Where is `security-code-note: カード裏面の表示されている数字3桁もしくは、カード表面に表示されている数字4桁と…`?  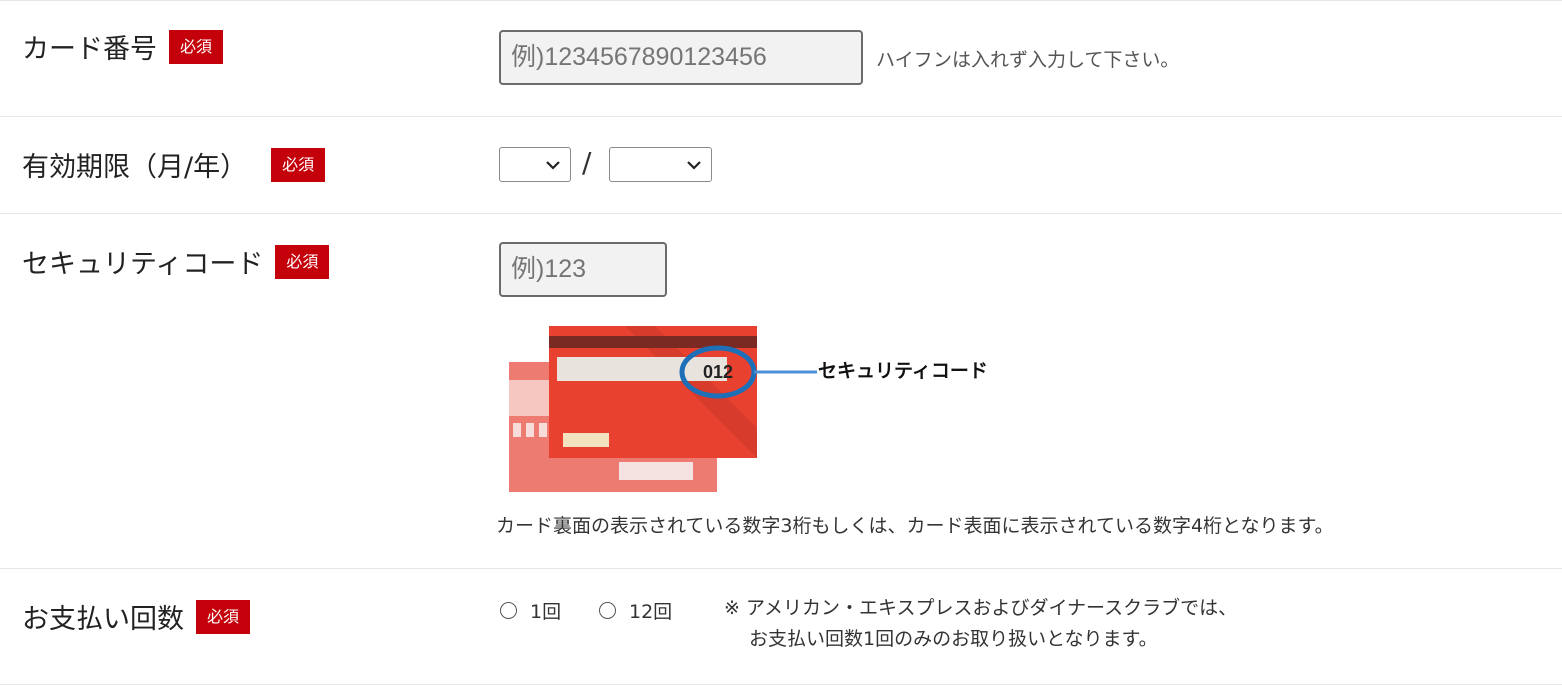
security-code-note: カード裏面の表示されている数字3桁もしくは、カード表面に表示されている数字4桁と… is located at coordinates (915, 526).